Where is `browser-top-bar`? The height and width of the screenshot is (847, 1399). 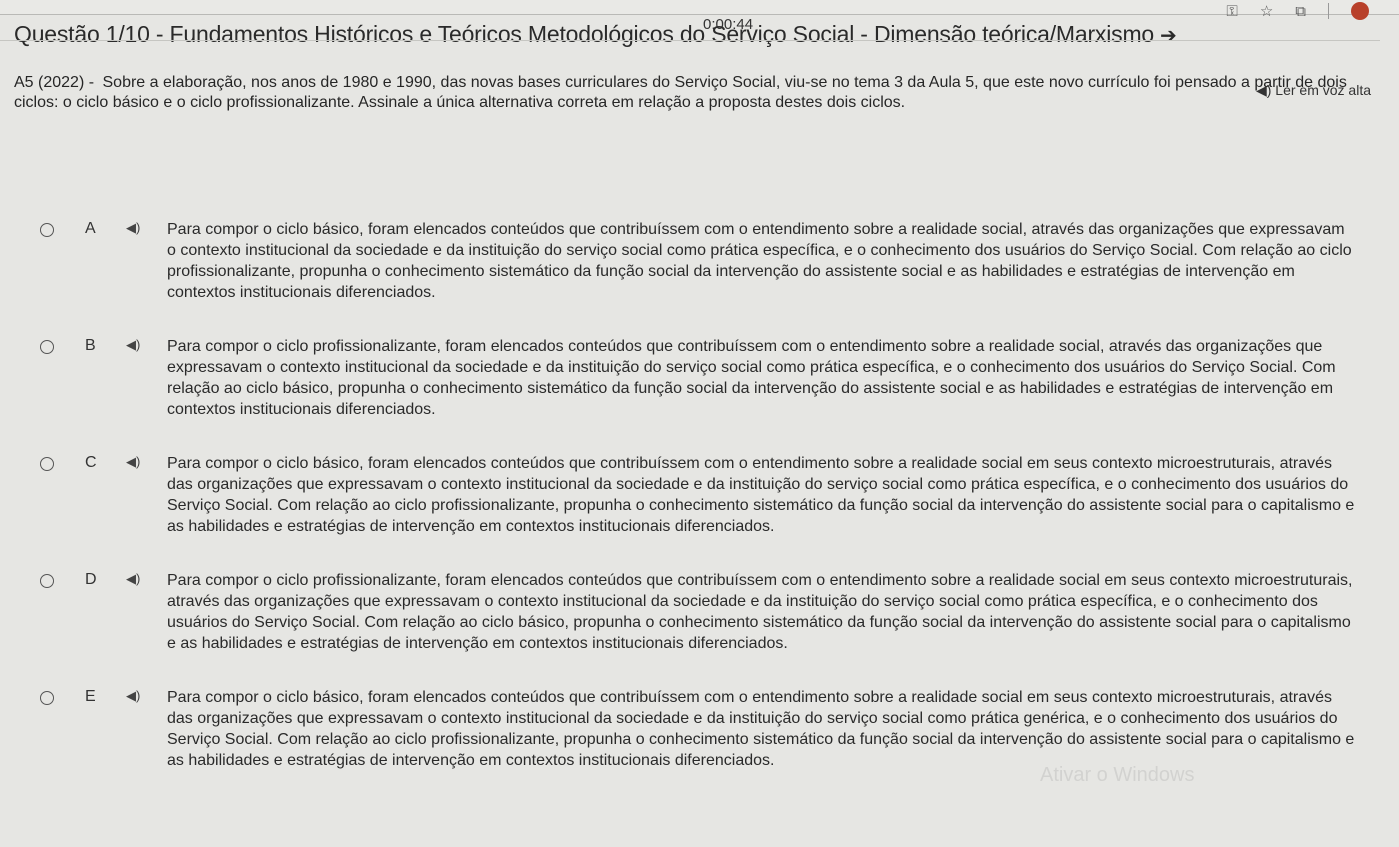
browser-top-bar is located at coordinates (699, 7).